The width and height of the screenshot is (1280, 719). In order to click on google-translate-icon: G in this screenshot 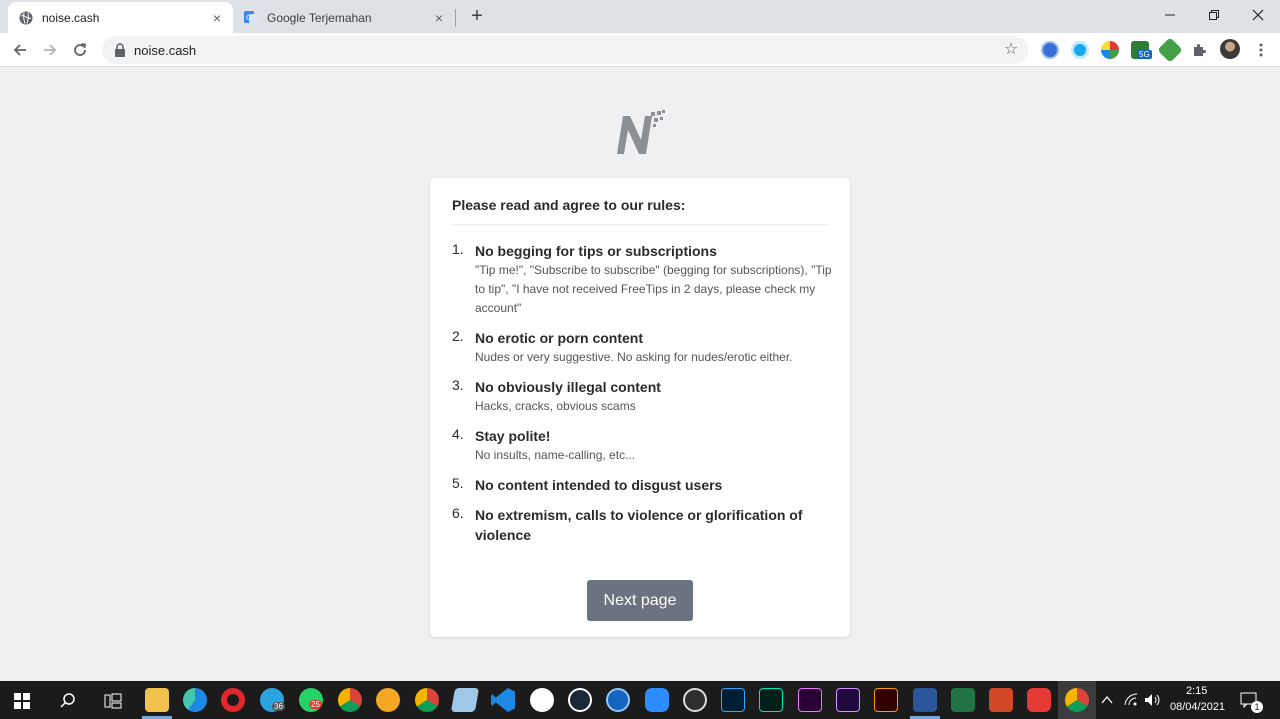, I will do `click(251, 17)`.